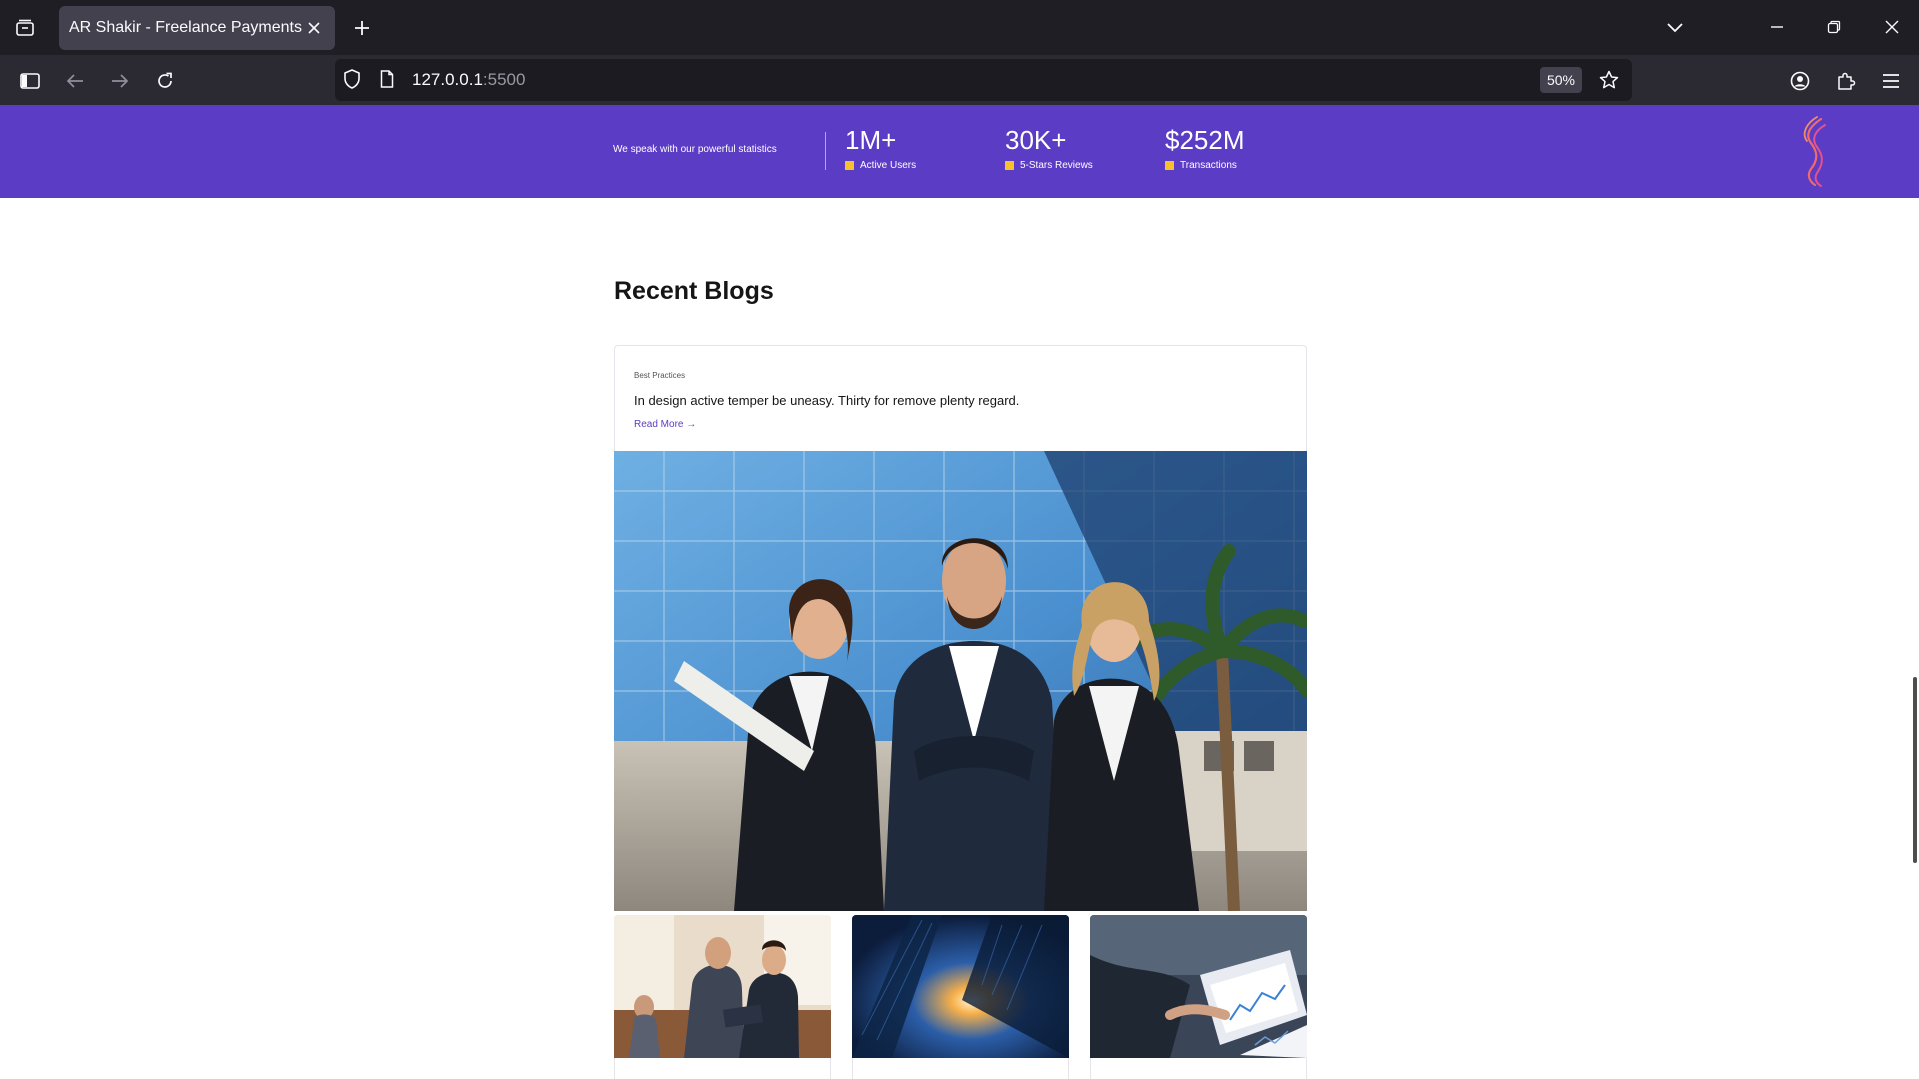 This screenshot has width=1919, height=1079. What do you see at coordinates (1609, 82) in the screenshot?
I see `bookmark-star-icon` at bounding box center [1609, 82].